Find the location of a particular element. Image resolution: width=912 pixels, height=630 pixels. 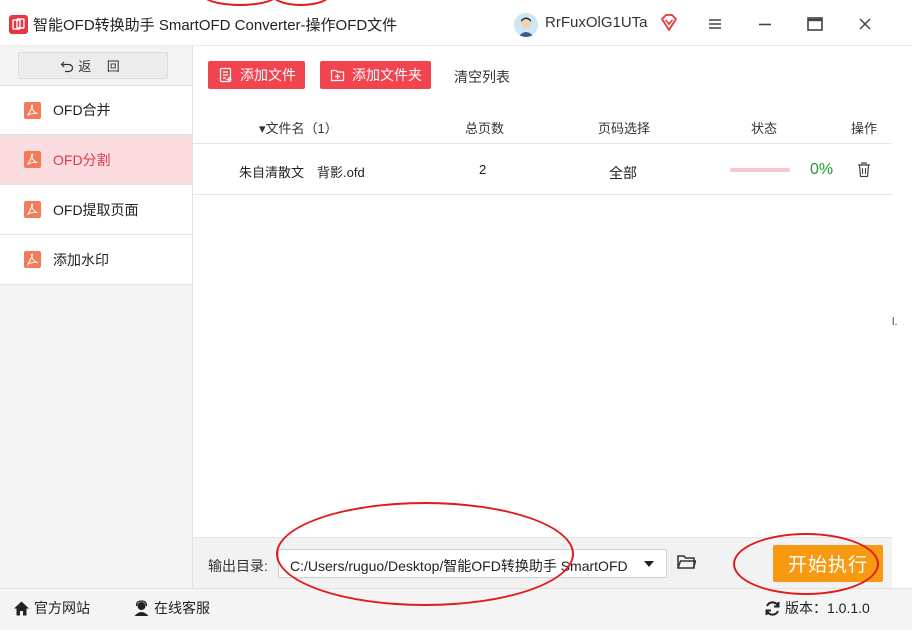

column-header-status: 状态 is located at coordinates (764, 128).